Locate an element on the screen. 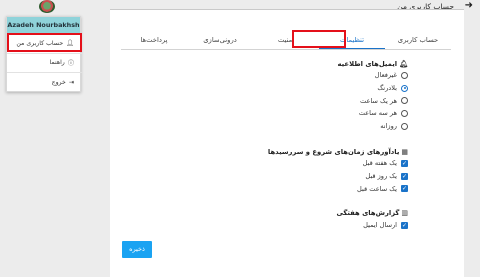  weekly-reports-section: ▥ گزارش‌های هفتگی ✓ ارسال ایمیل is located at coordinates (372, 219).